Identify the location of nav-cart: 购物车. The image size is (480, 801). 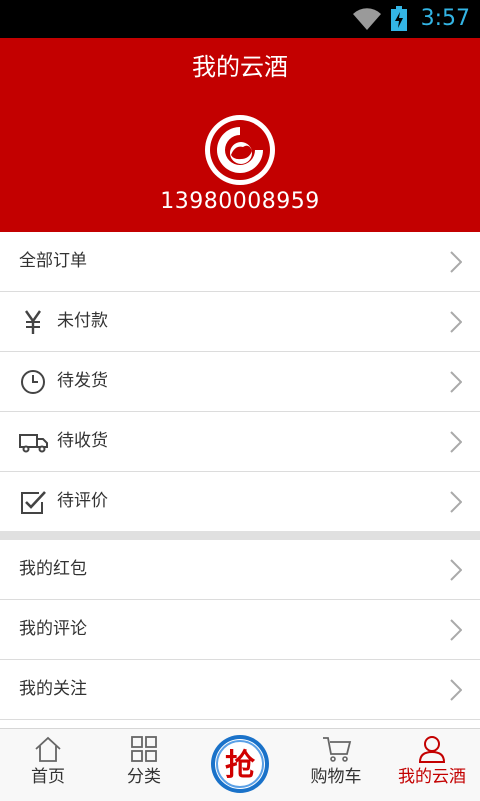
(336, 765).